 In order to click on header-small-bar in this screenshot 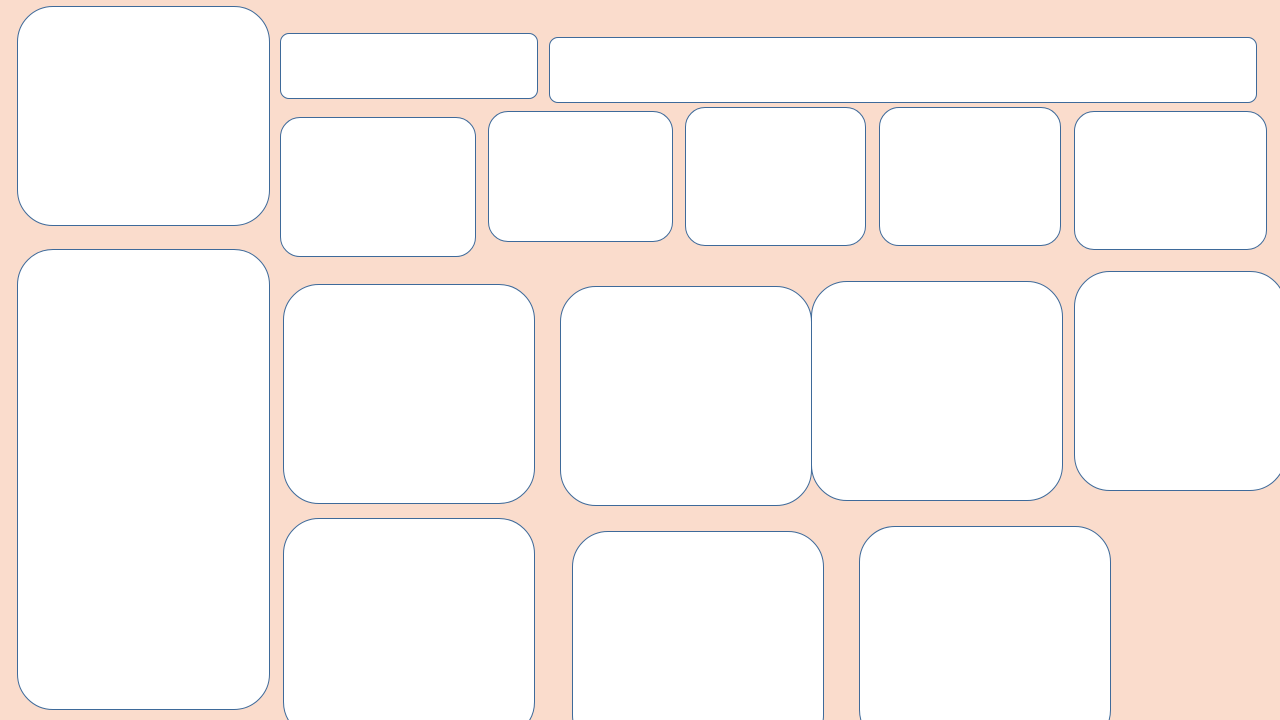, I will do `click(409, 66)`.